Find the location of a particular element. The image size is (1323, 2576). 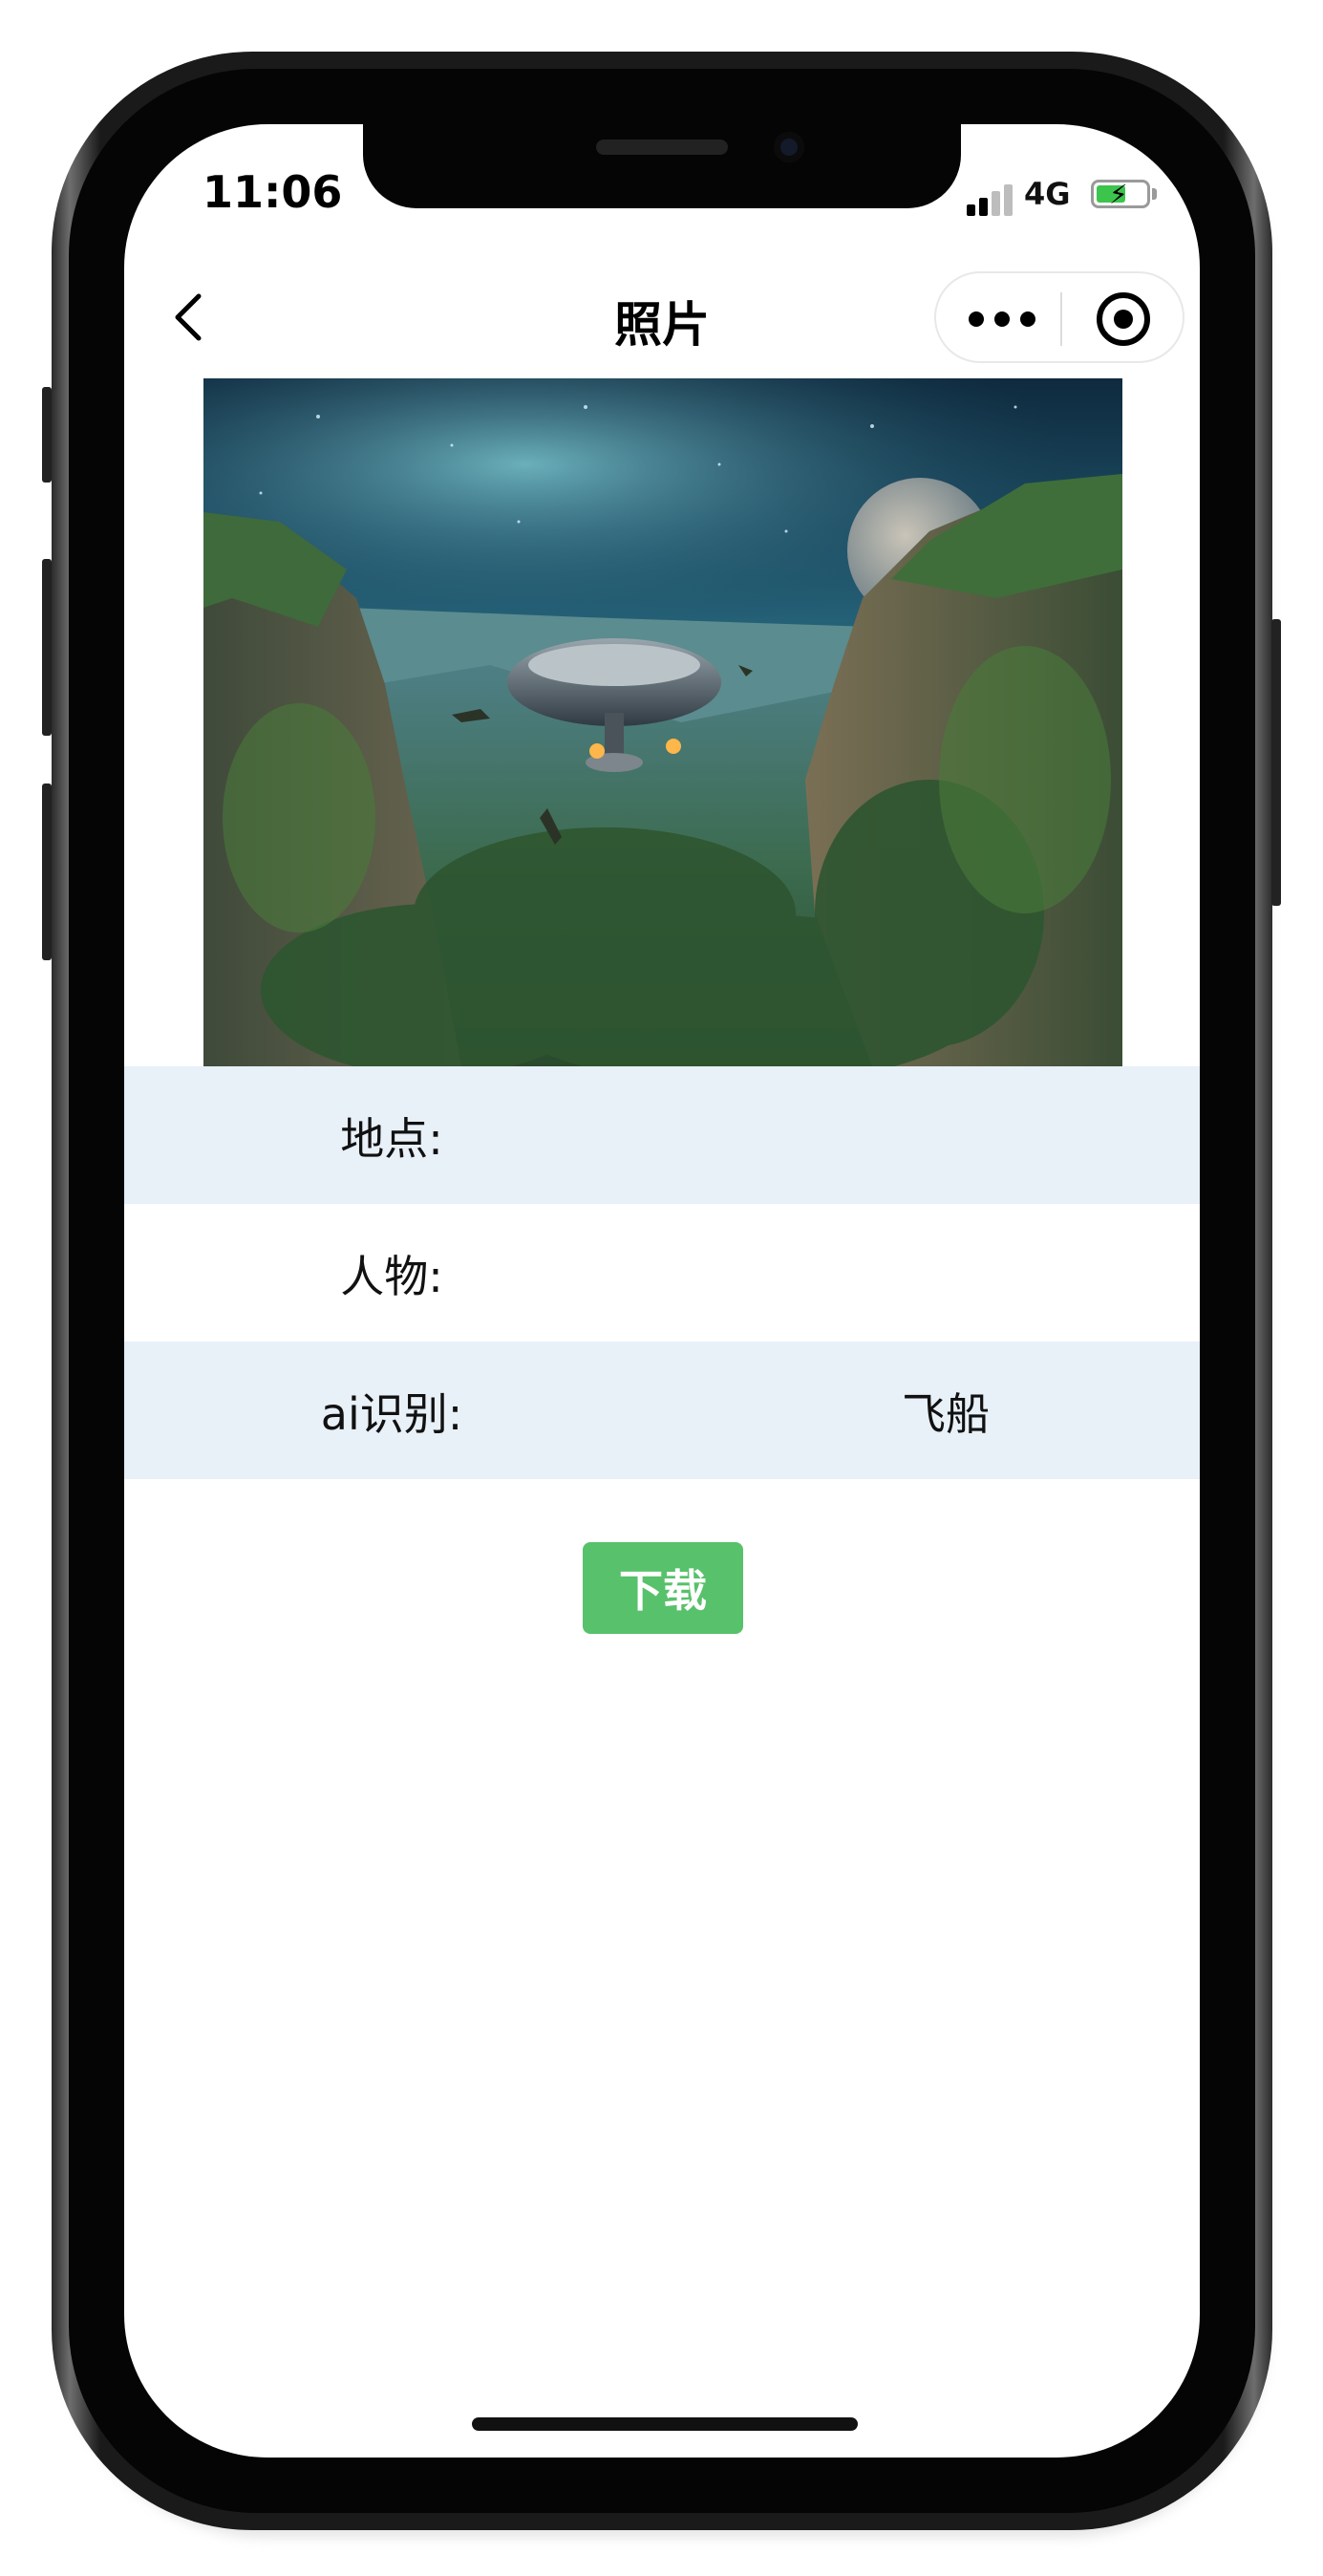

close-mini-program-icon is located at coordinates (1123, 319).